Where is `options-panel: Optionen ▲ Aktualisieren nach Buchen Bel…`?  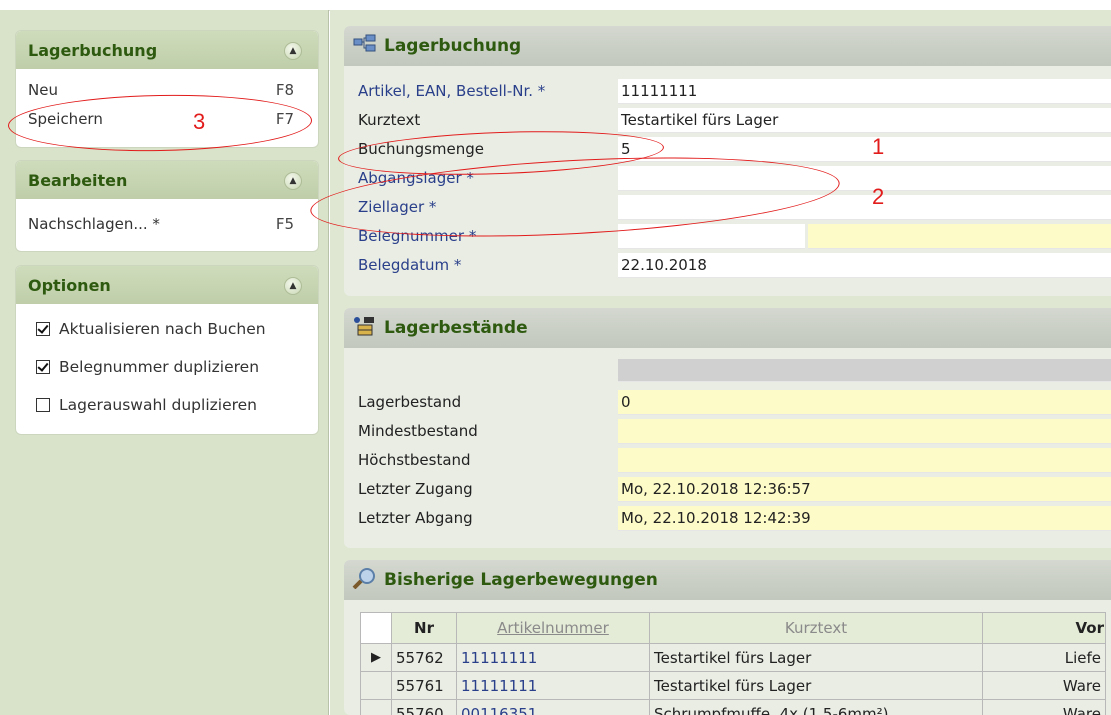
options-panel: Optionen ▲ Aktualisieren nach Buchen Bel… is located at coordinates (167, 350).